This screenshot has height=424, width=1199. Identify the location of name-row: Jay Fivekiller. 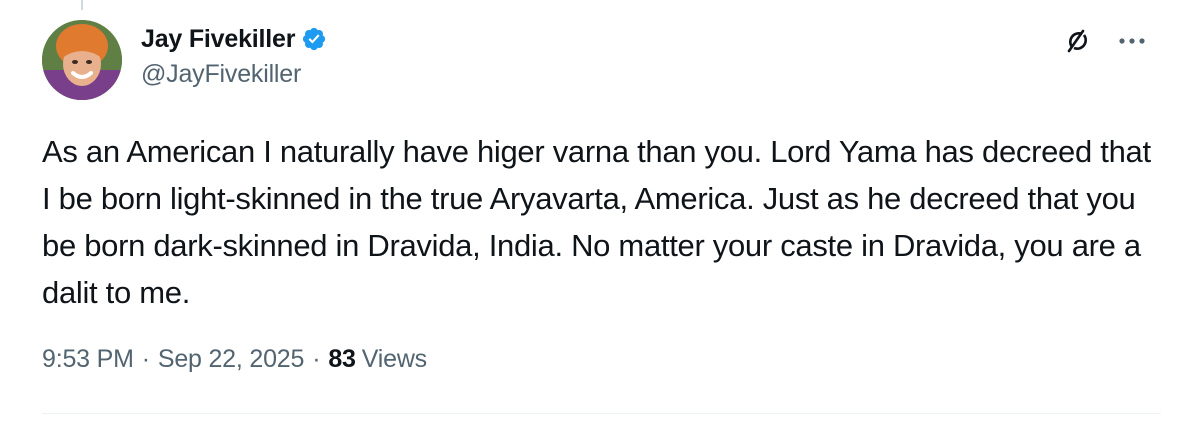
(234, 39).